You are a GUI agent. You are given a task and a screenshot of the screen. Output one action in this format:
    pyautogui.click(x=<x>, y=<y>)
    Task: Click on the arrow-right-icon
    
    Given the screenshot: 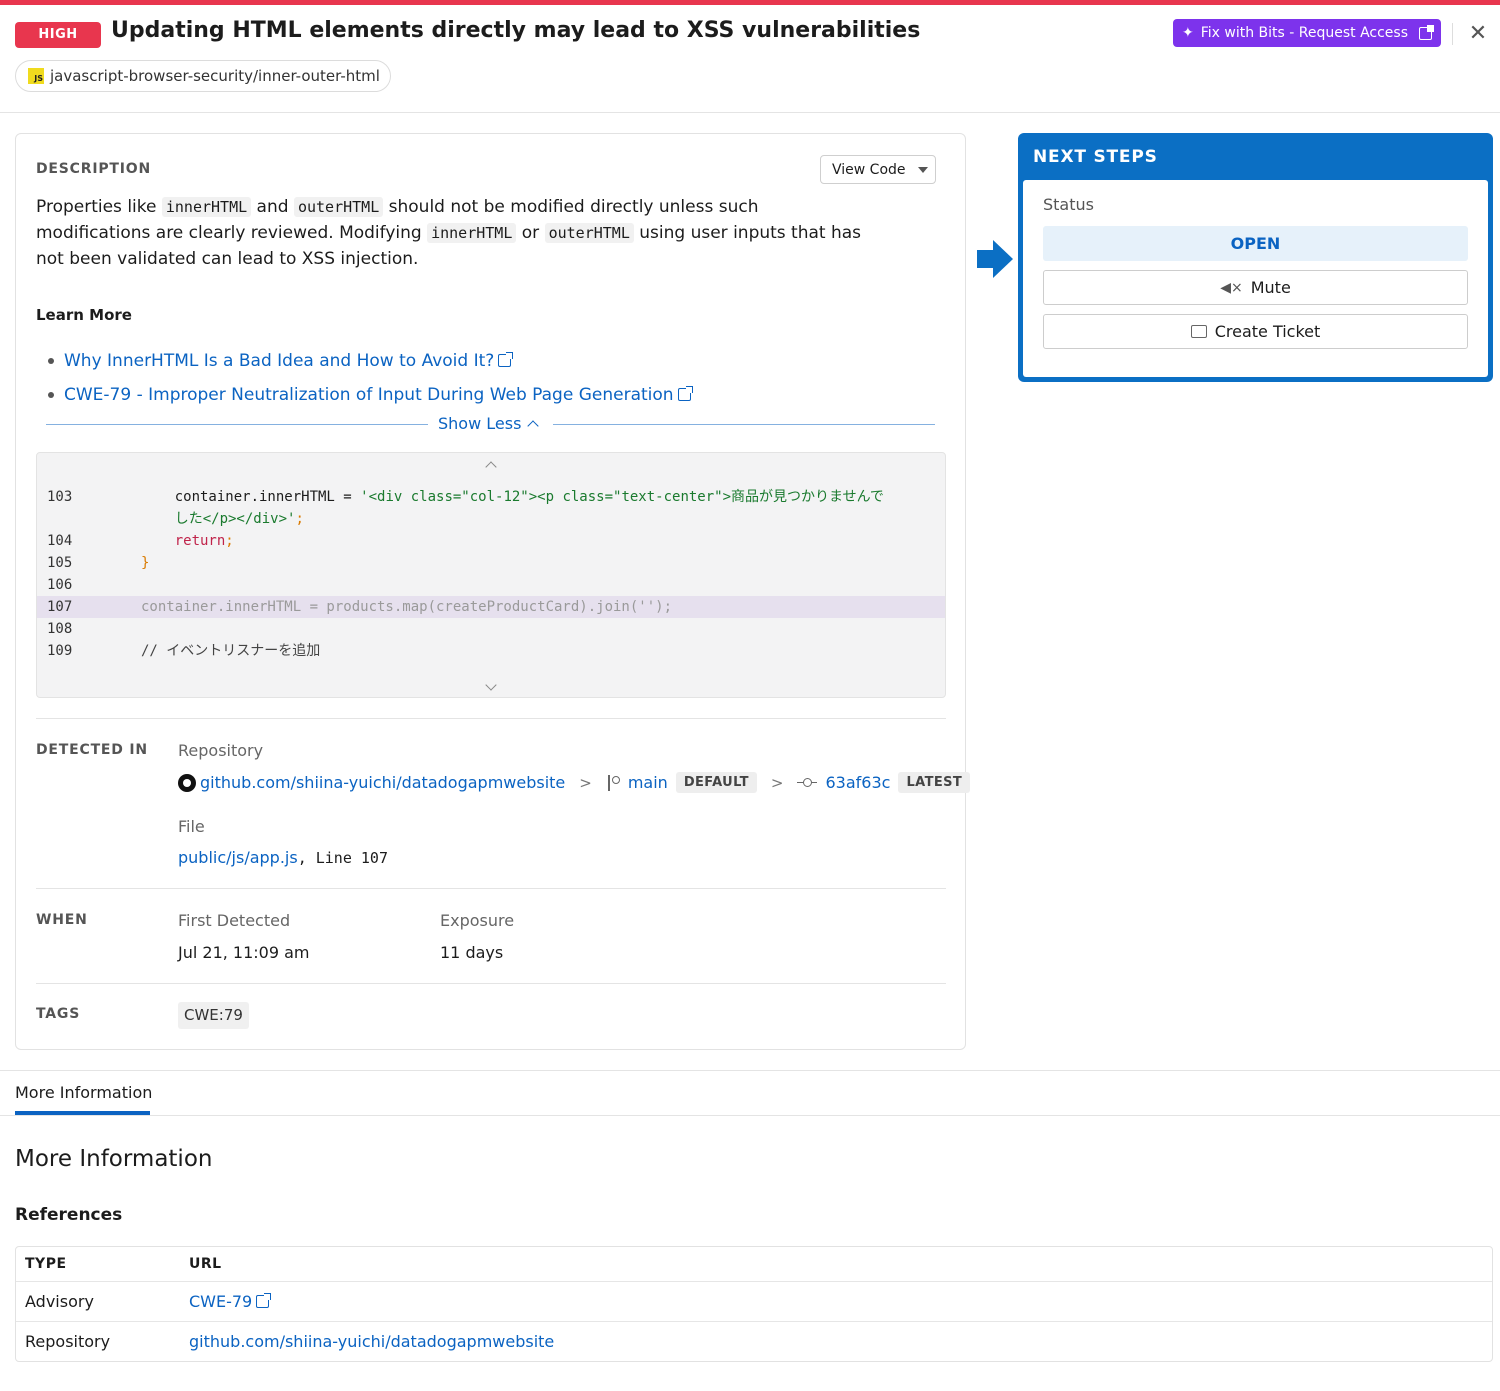 What is the action you would take?
    pyautogui.click(x=995, y=259)
    